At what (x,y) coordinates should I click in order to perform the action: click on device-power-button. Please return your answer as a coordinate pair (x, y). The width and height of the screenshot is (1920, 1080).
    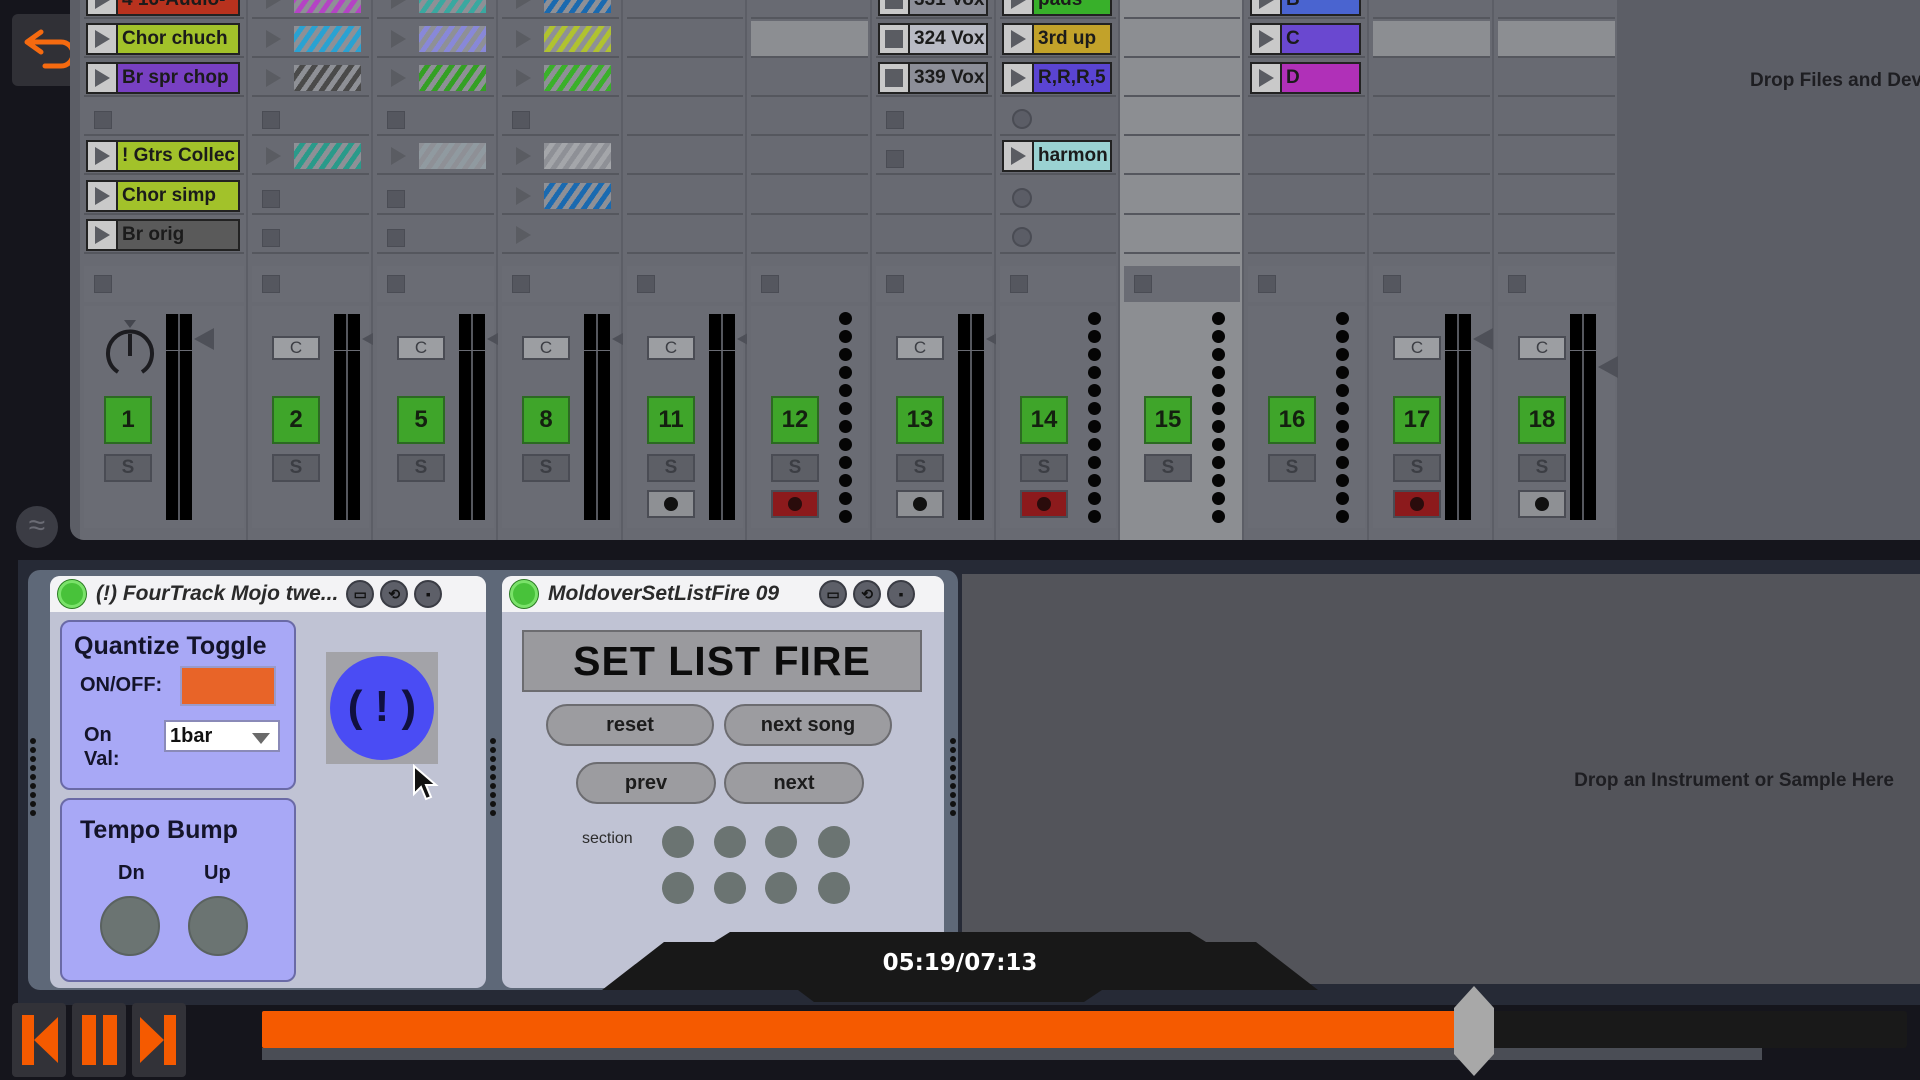
    Looking at the image, I should click on (72, 594).